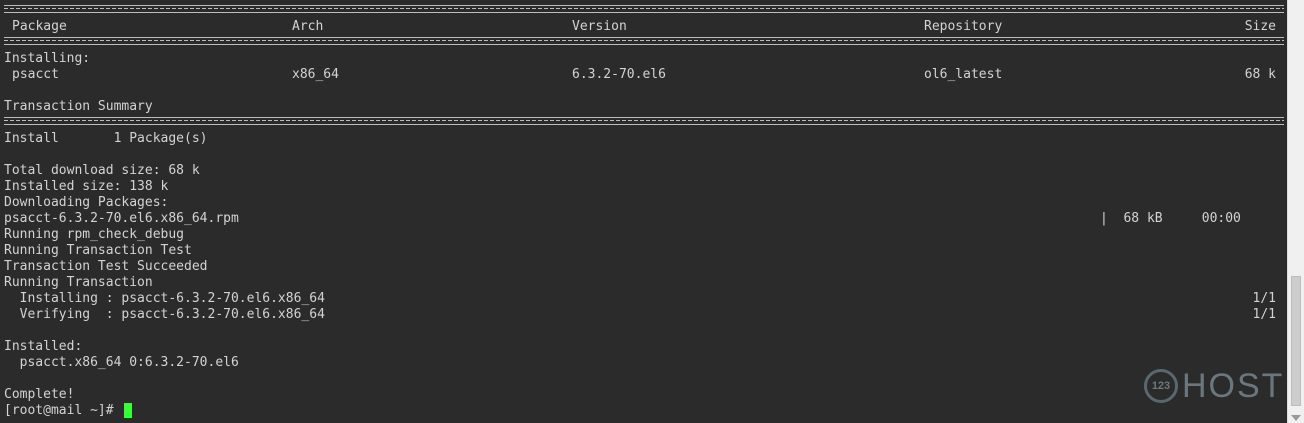 The width and height of the screenshot is (1304, 423). What do you see at coordinates (106, 266) in the screenshot?
I see `transaction-test-succeeded: Transaction Test Succeeded` at bounding box center [106, 266].